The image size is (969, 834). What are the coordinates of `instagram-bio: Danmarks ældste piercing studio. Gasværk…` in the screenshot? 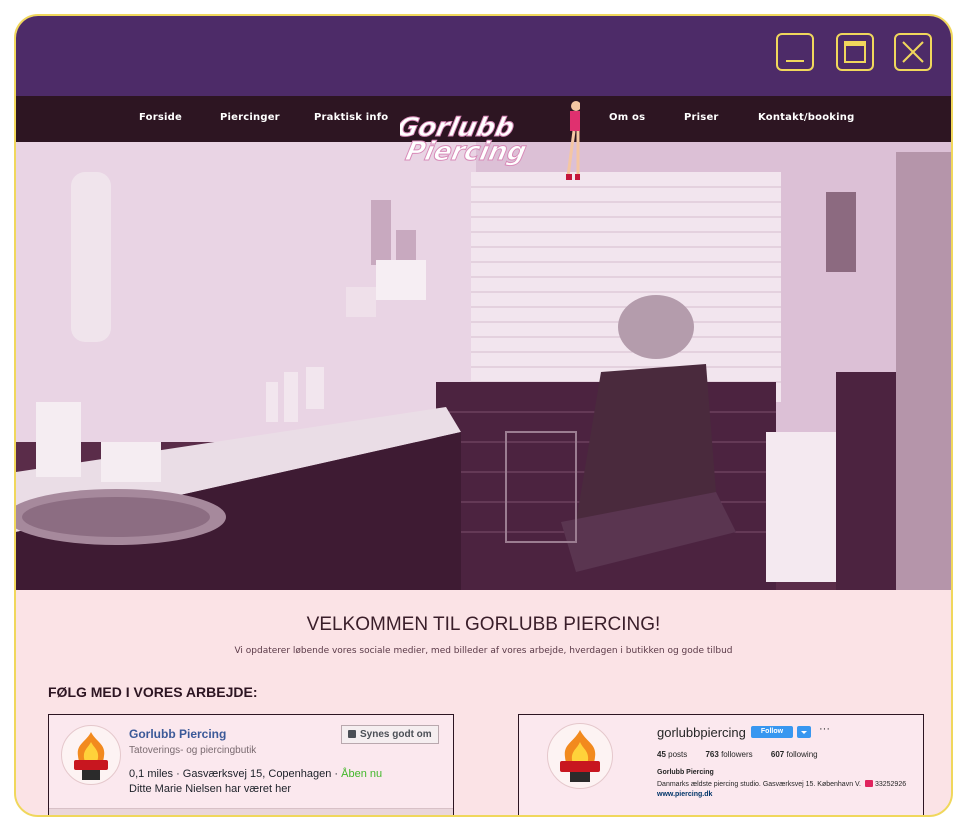 It's located at (781, 784).